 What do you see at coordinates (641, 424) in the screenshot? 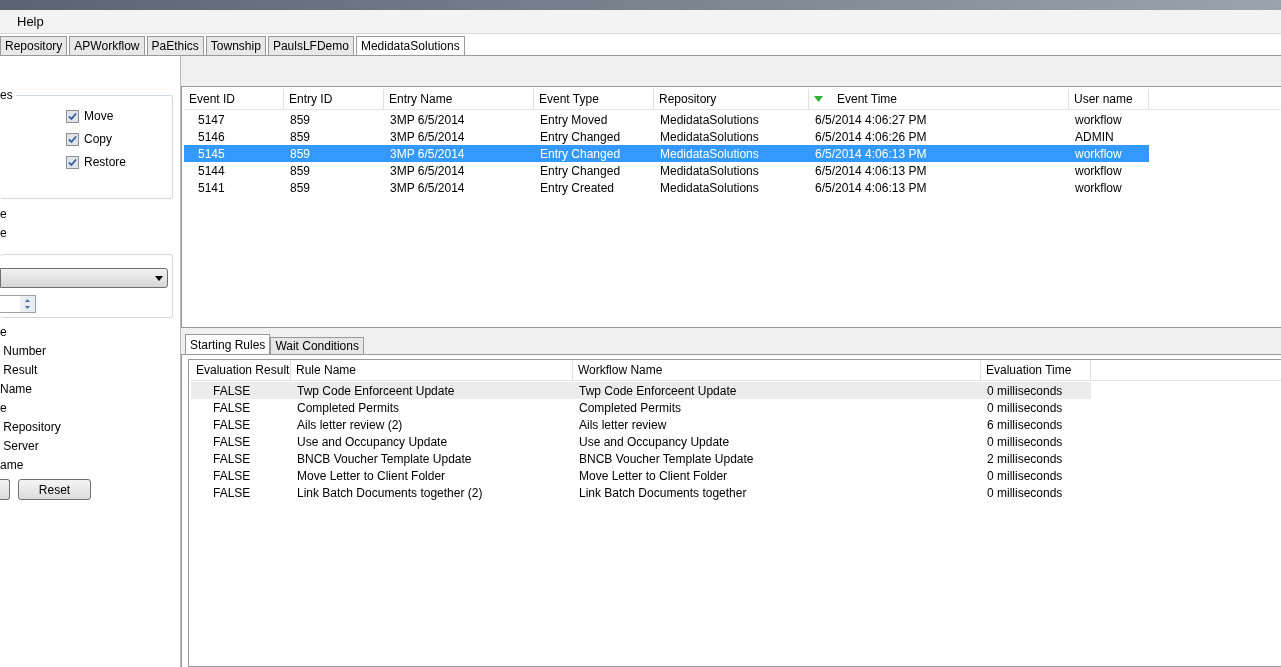
I see `rule-row: FALSE Ails letter review (2) Ails letter review 6 milliseconds` at bounding box center [641, 424].